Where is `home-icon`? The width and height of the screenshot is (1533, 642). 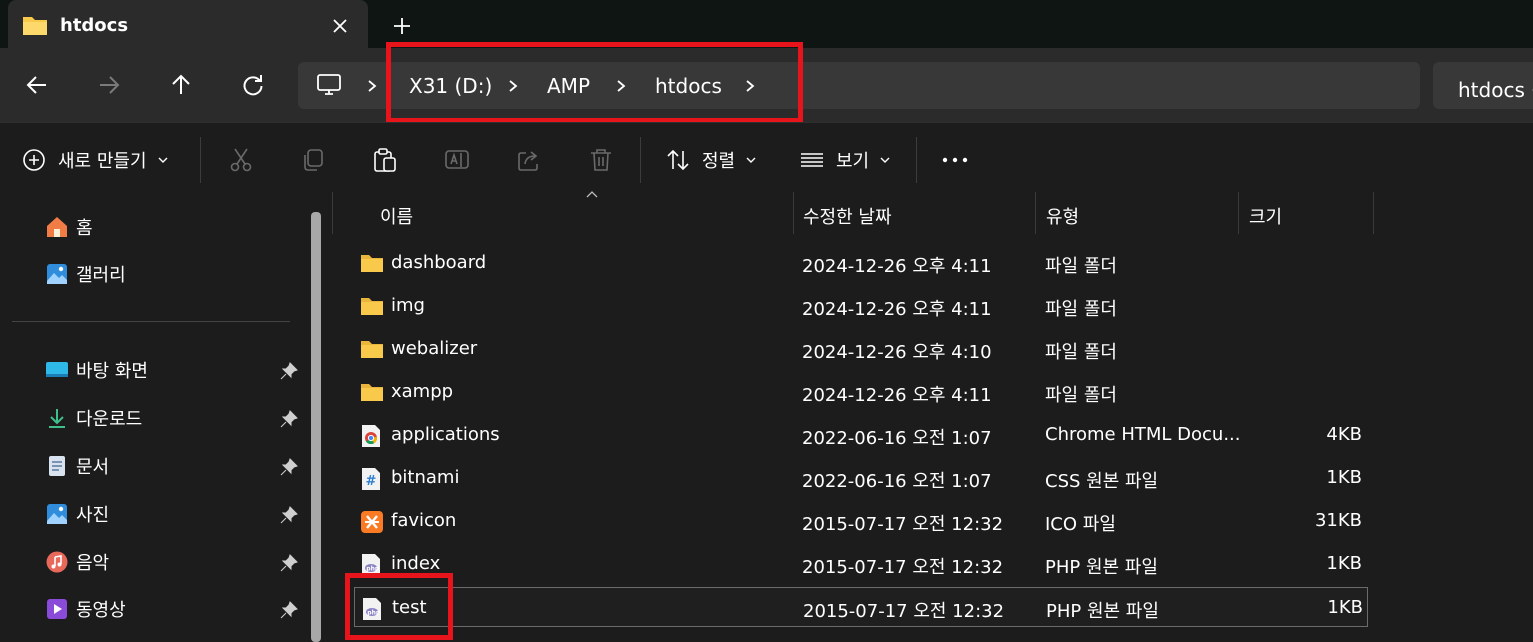 home-icon is located at coordinates (57, 227).